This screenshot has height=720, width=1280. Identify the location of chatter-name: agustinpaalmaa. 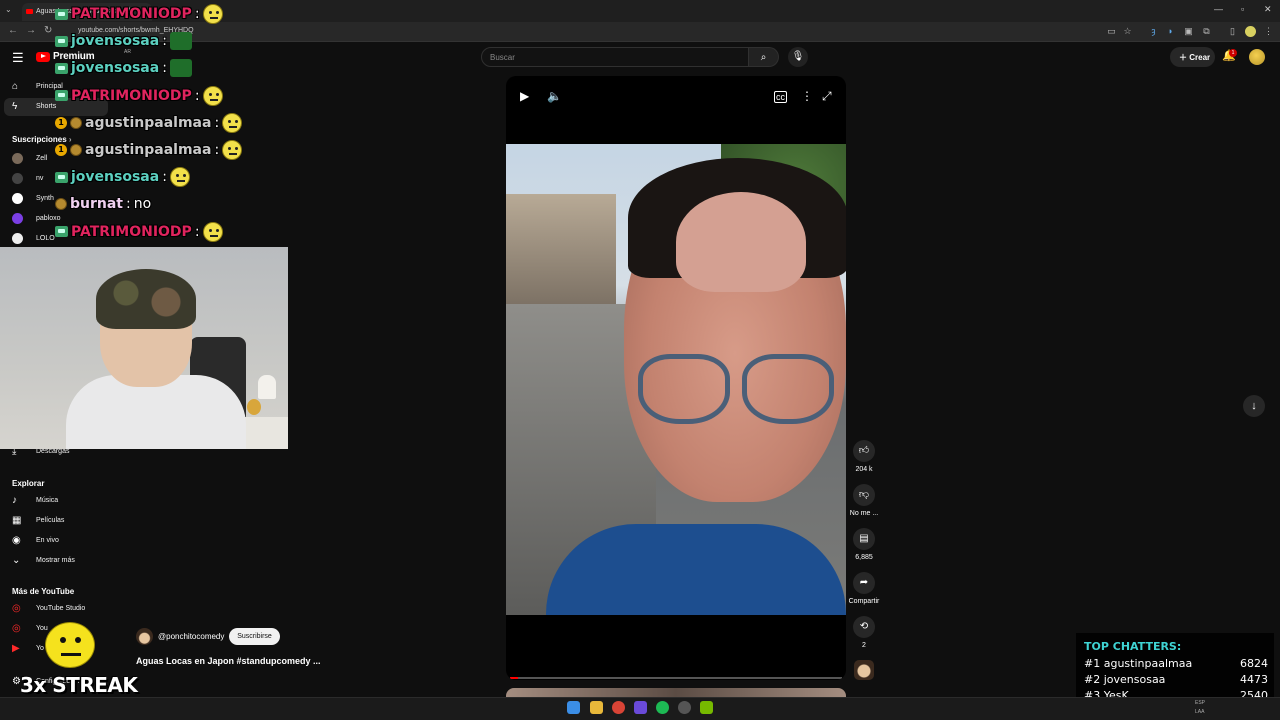
(1148, 663).